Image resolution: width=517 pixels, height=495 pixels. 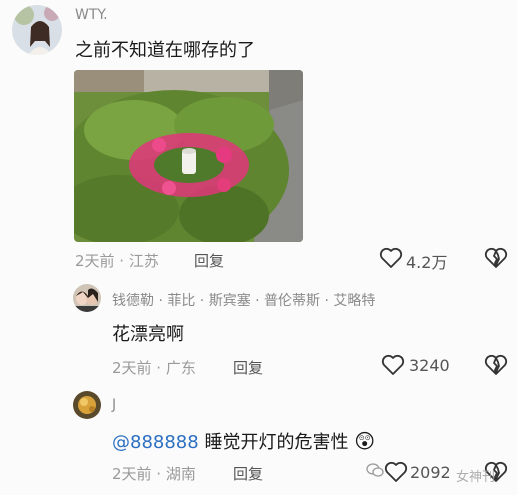 What do you see at coordinates (273, 442) in the screenshot?
I see `comment-text: 睡觉开灯的危害性` at bounding box center [273, 442].